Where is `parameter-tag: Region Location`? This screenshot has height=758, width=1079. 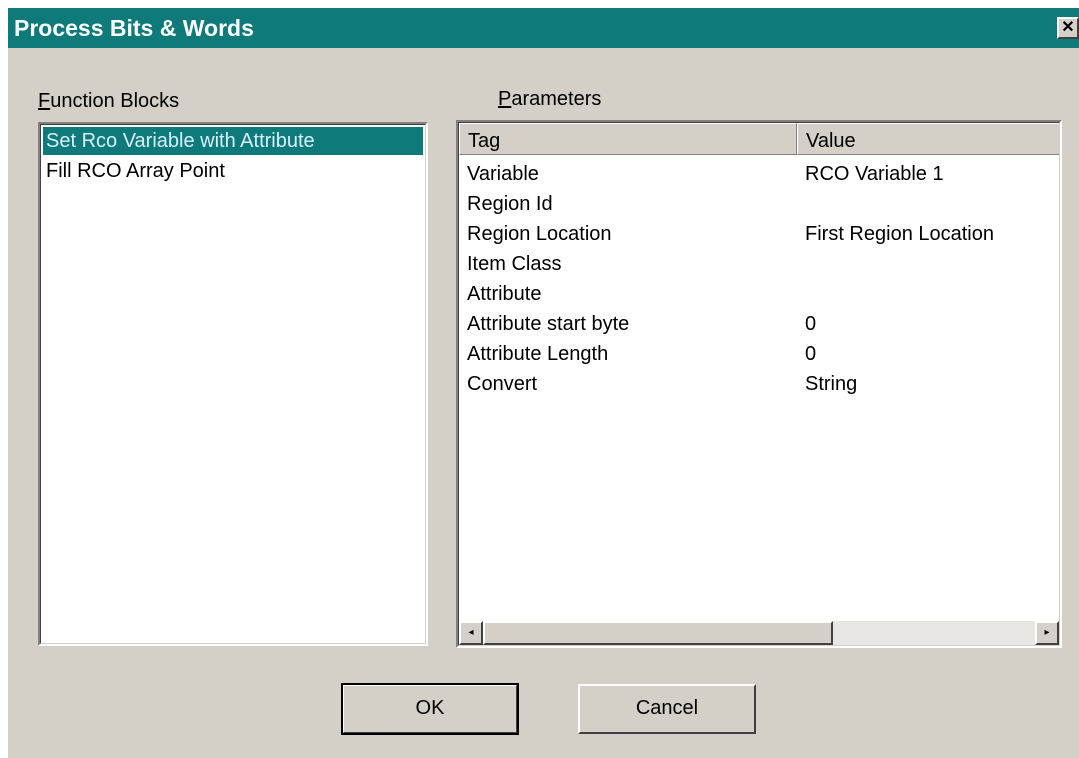 parameter-tag: Region Location is located at coordinates (539, 234).